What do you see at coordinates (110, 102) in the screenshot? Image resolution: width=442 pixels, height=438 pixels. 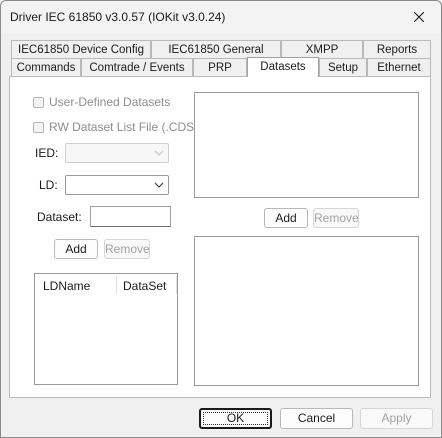 I see `checkbox-label: User-Defined Datasets` at bounding box center [110, 102].